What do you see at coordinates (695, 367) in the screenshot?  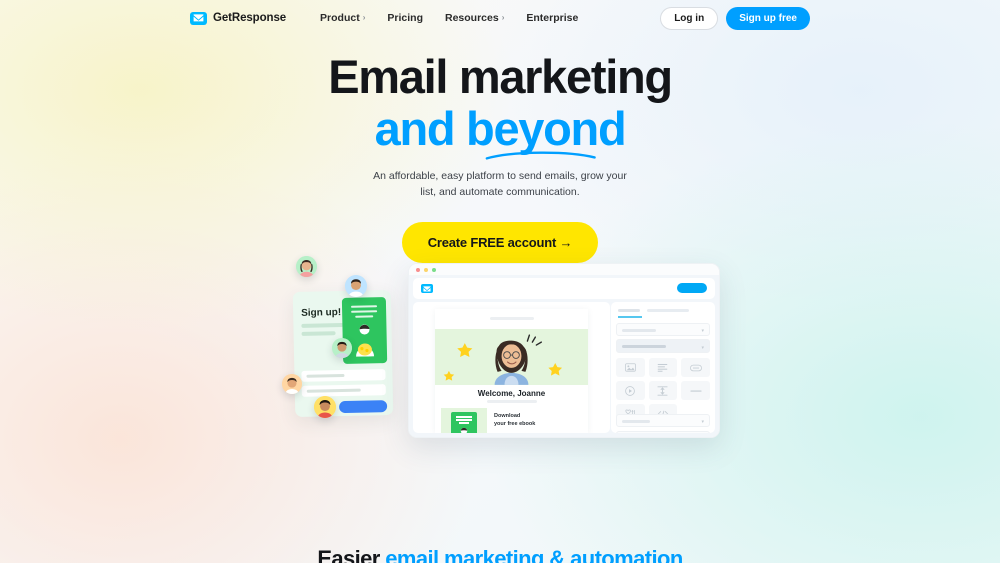 I see `button-block-icon` at bounding box center [695, 367].